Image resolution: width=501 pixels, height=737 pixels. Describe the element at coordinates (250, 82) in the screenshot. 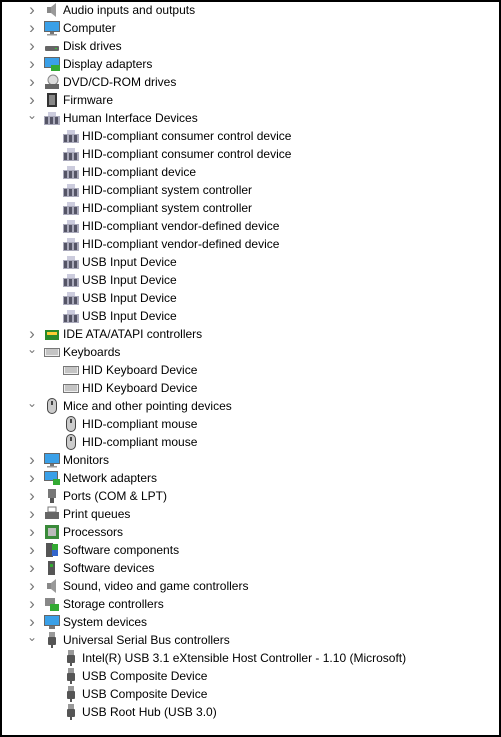

I see `tree-category: › DVD/CD-ROM drives` at that location.